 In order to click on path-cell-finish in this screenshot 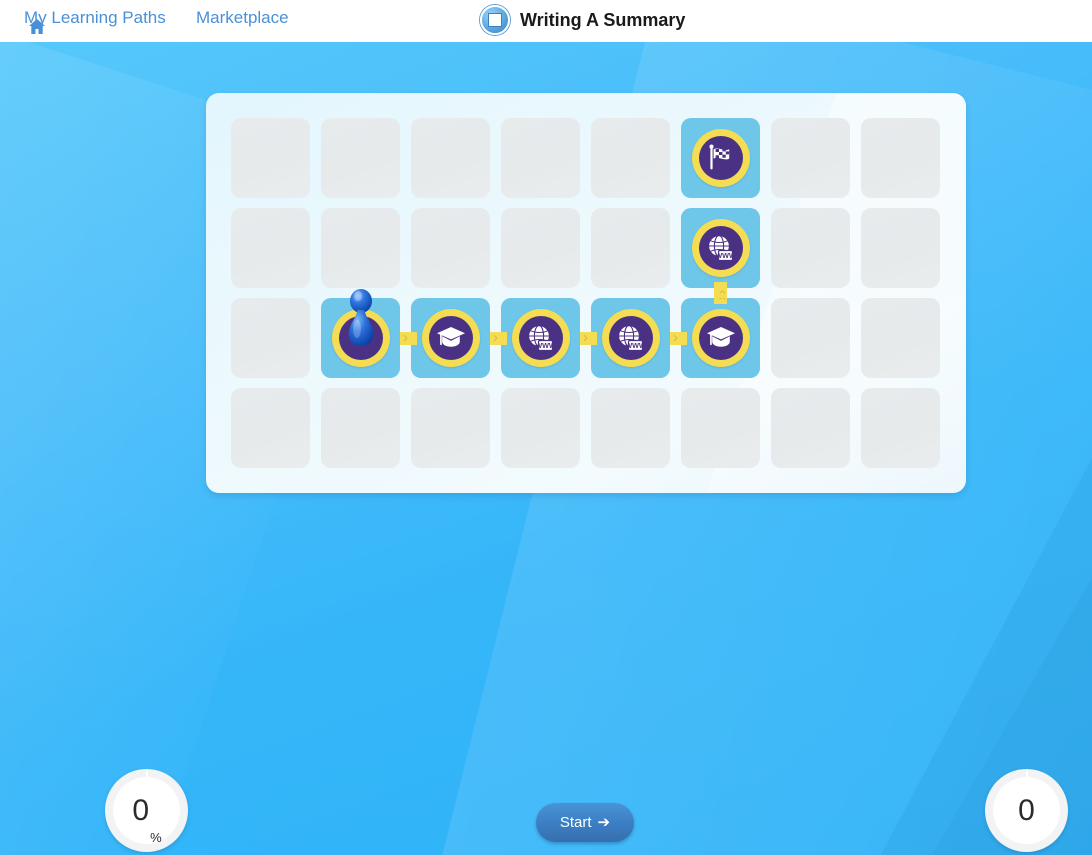, I will do `click(720, 158)`.